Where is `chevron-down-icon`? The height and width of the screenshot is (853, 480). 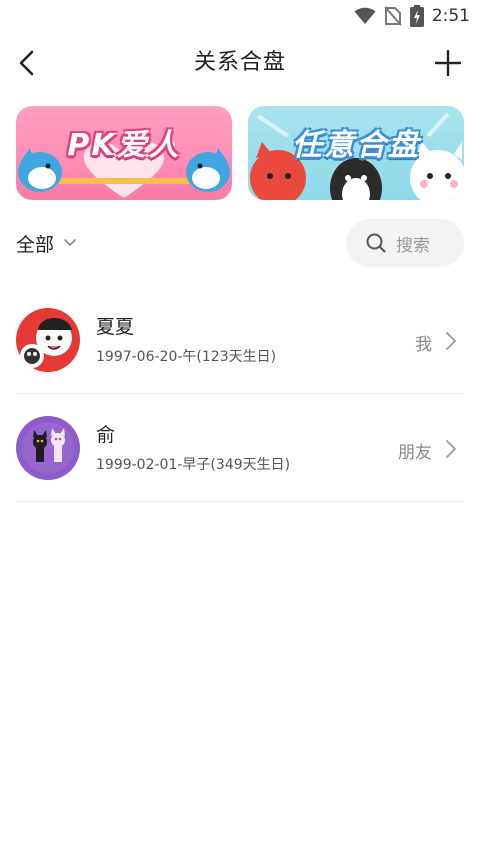 chevron-down-icon is located at coordinates (70, 242).